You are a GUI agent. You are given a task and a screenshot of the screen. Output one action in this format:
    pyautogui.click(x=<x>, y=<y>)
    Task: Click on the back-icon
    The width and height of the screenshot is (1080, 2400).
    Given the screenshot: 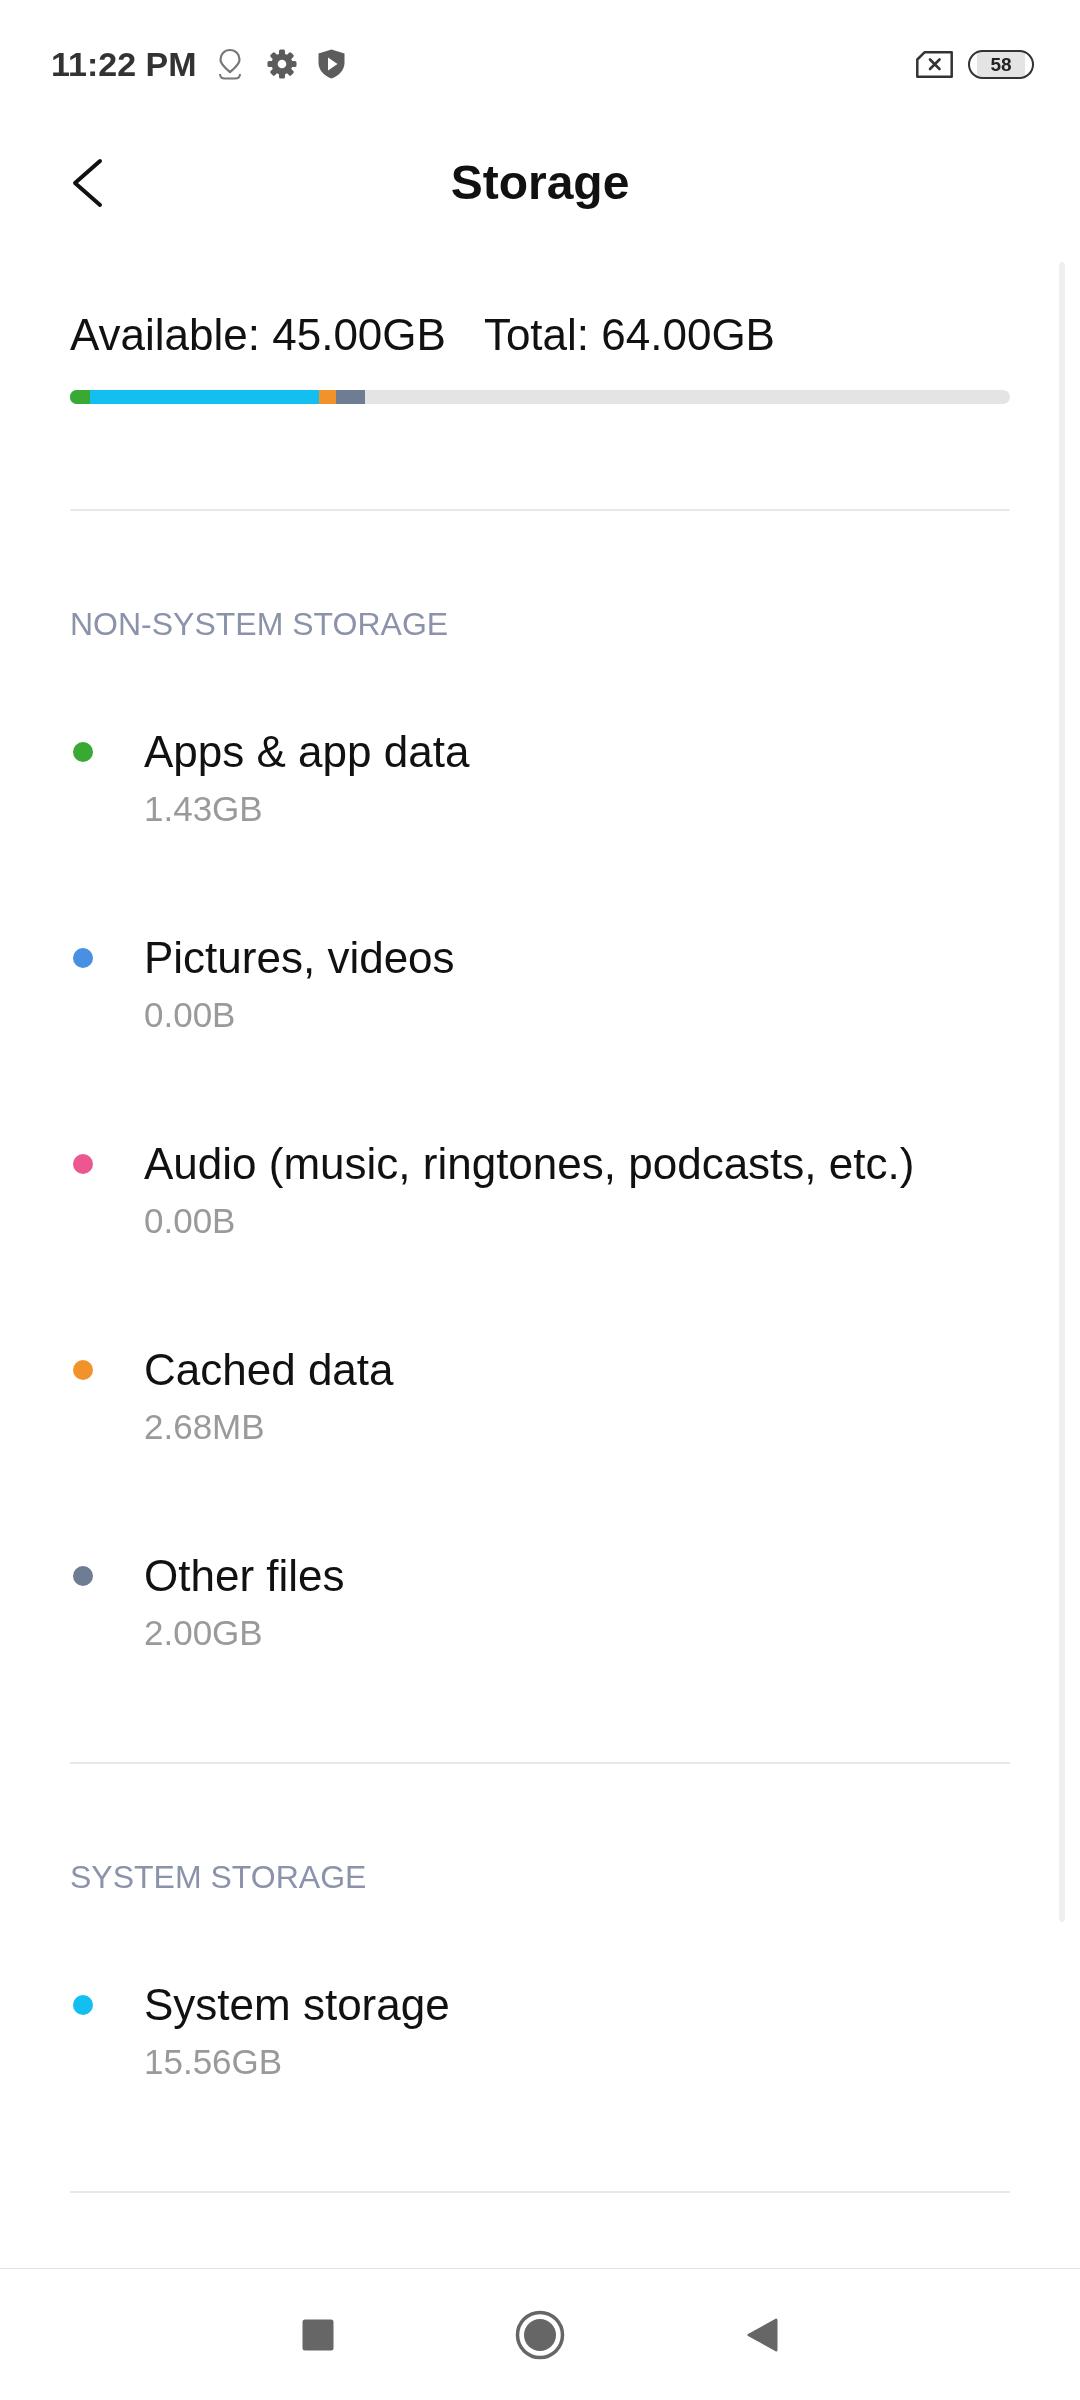 What is the action you would take?
    pyautogui.click(x=87, y=183)
    